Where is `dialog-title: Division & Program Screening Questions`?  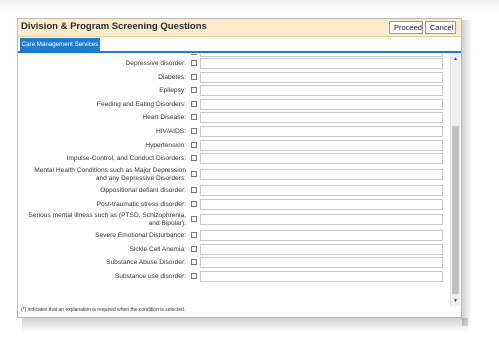
dialog-title: Division & Program Screening Questions is located at coordinates (114, 26).